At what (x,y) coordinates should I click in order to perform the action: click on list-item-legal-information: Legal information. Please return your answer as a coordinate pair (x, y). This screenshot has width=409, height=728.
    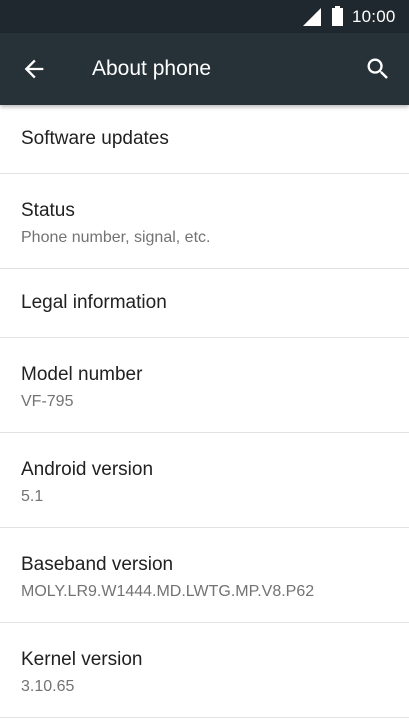
    Looking at the image, I should click on (204, 303).